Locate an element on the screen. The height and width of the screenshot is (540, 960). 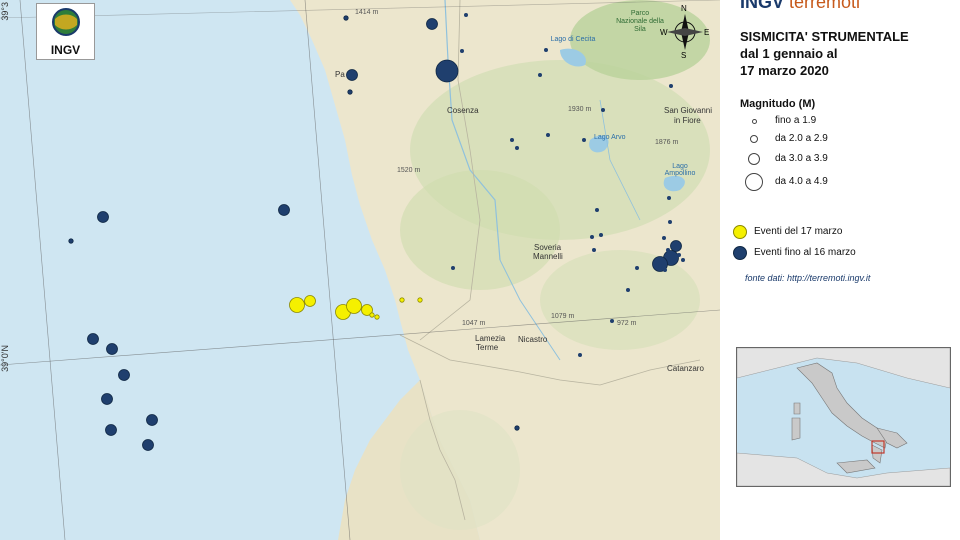
event-legend-label: Eventi fino al 16 marzo is located at coordinates (805, 252).